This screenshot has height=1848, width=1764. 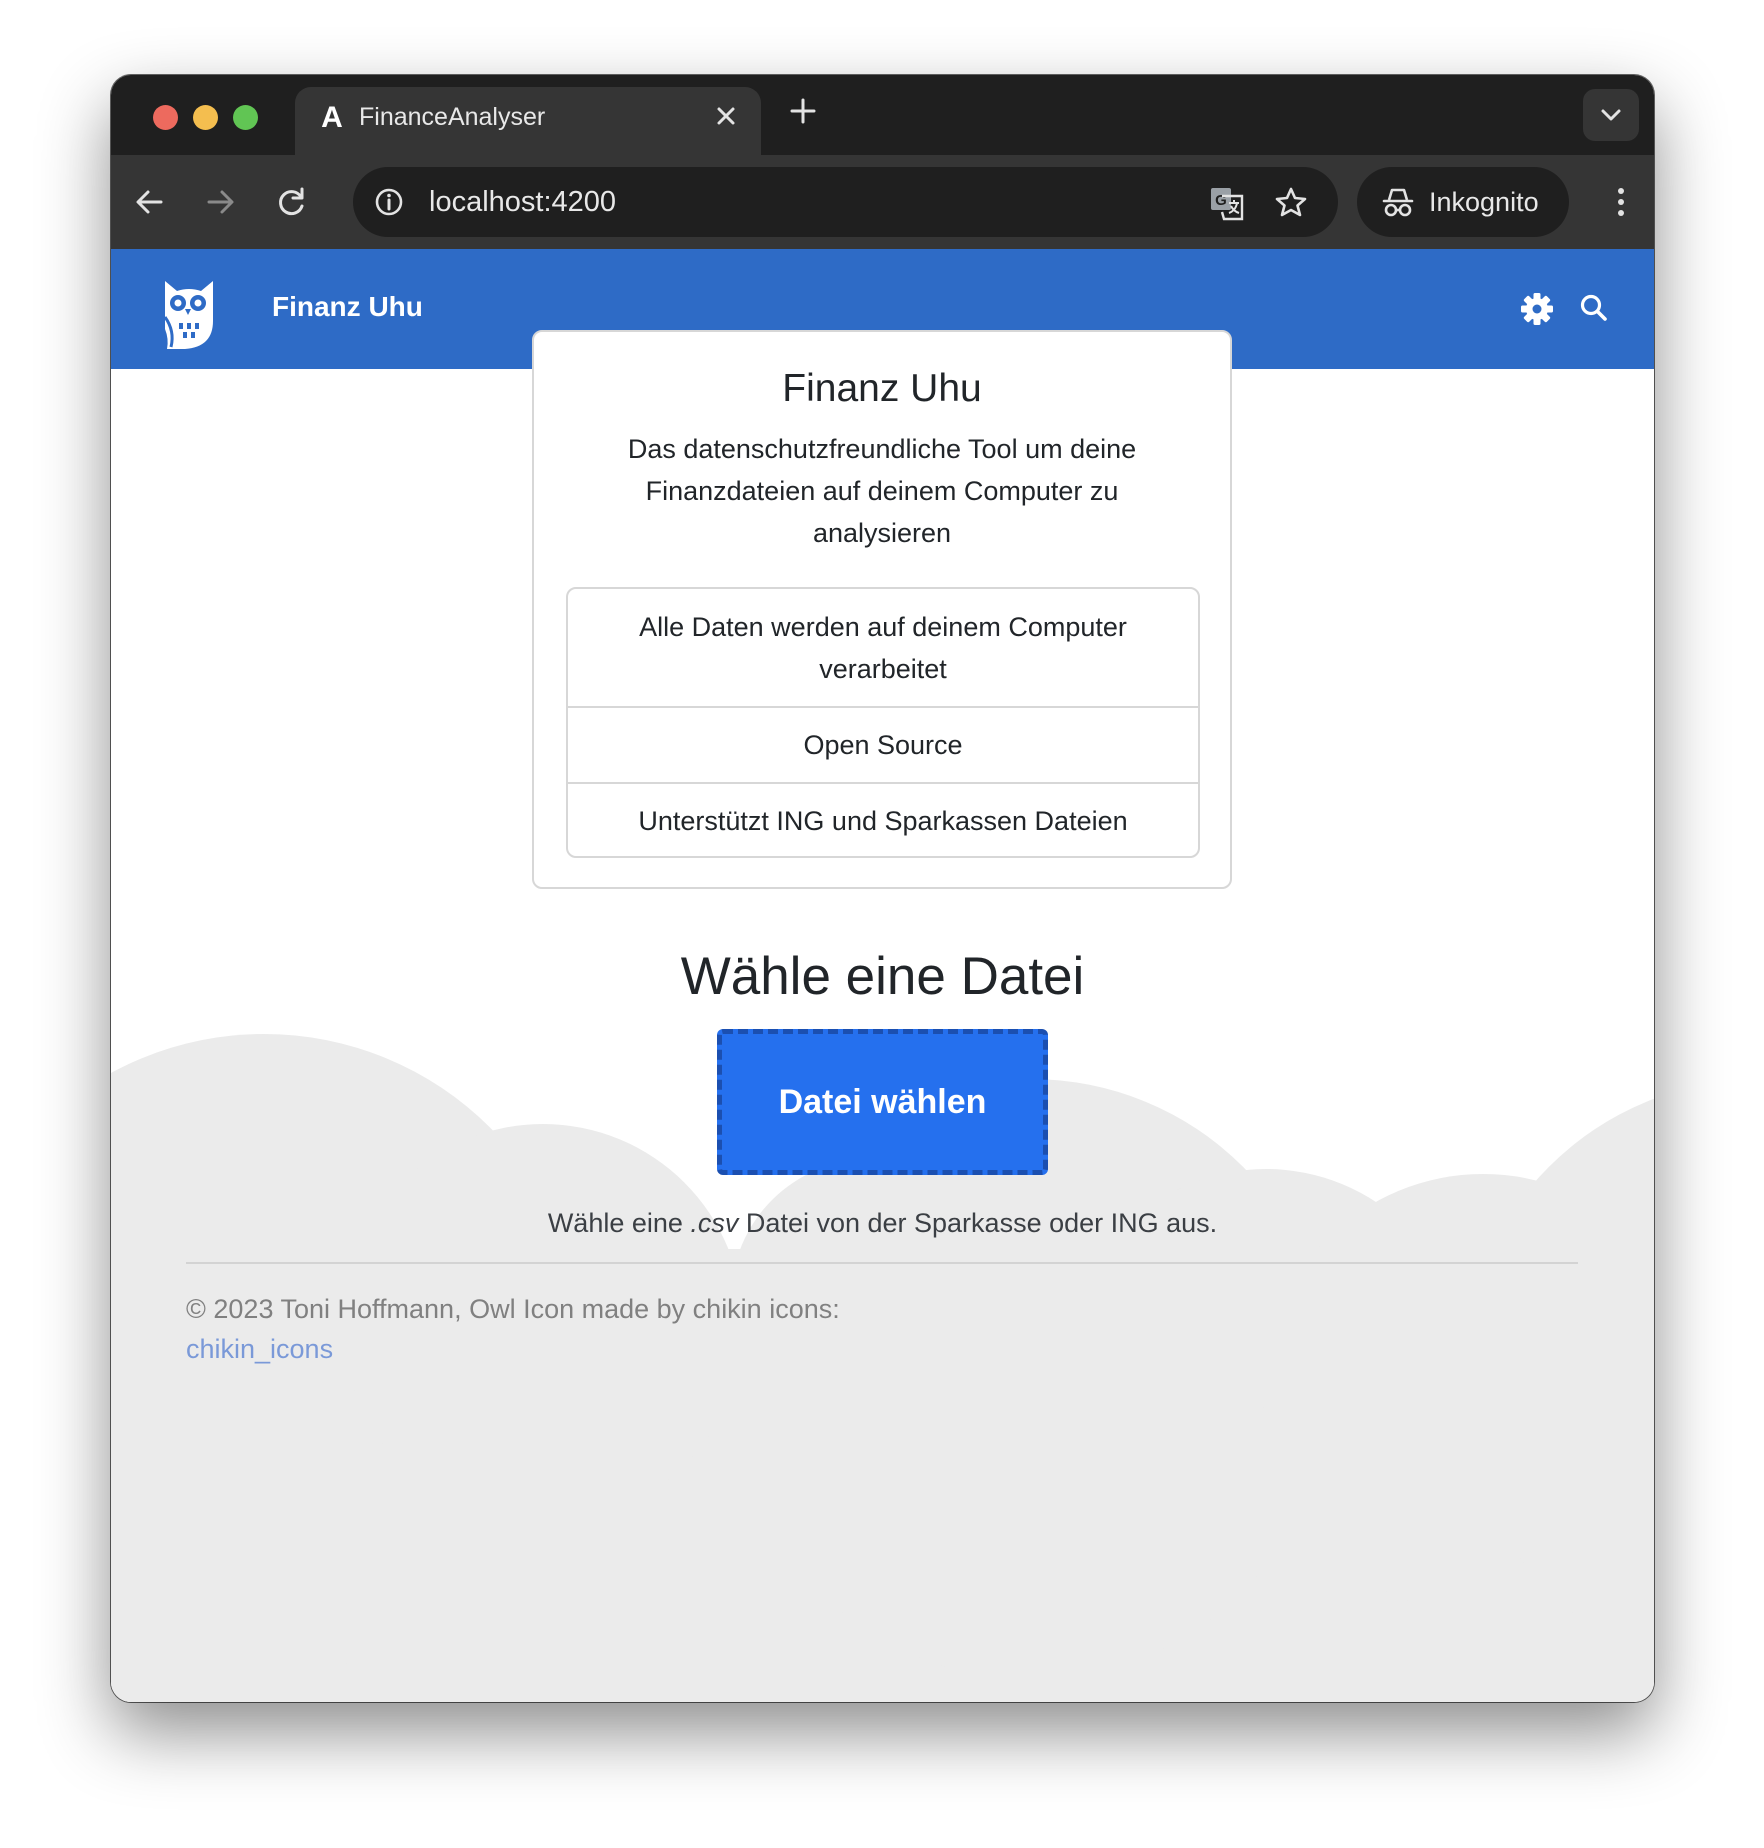 I want to click on url-text: localhost:4200, so click(x=523, y=202).